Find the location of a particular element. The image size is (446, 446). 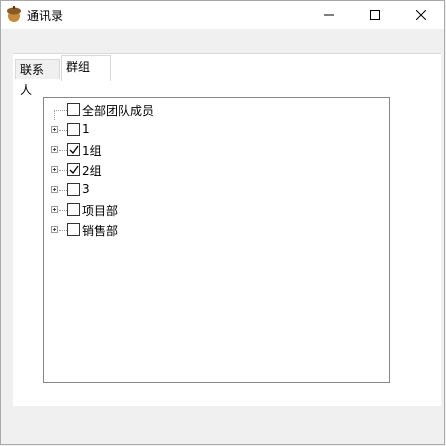

maximize-button is located at coordinates (375, 15).